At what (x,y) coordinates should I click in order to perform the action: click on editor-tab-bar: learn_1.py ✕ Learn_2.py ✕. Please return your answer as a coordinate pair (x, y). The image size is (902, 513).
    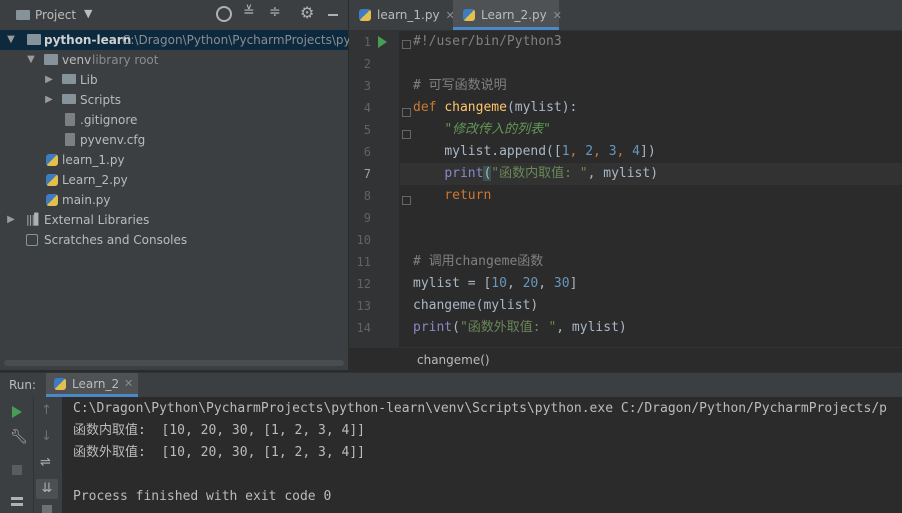
    Looking at the image, I should click on (625, 15).